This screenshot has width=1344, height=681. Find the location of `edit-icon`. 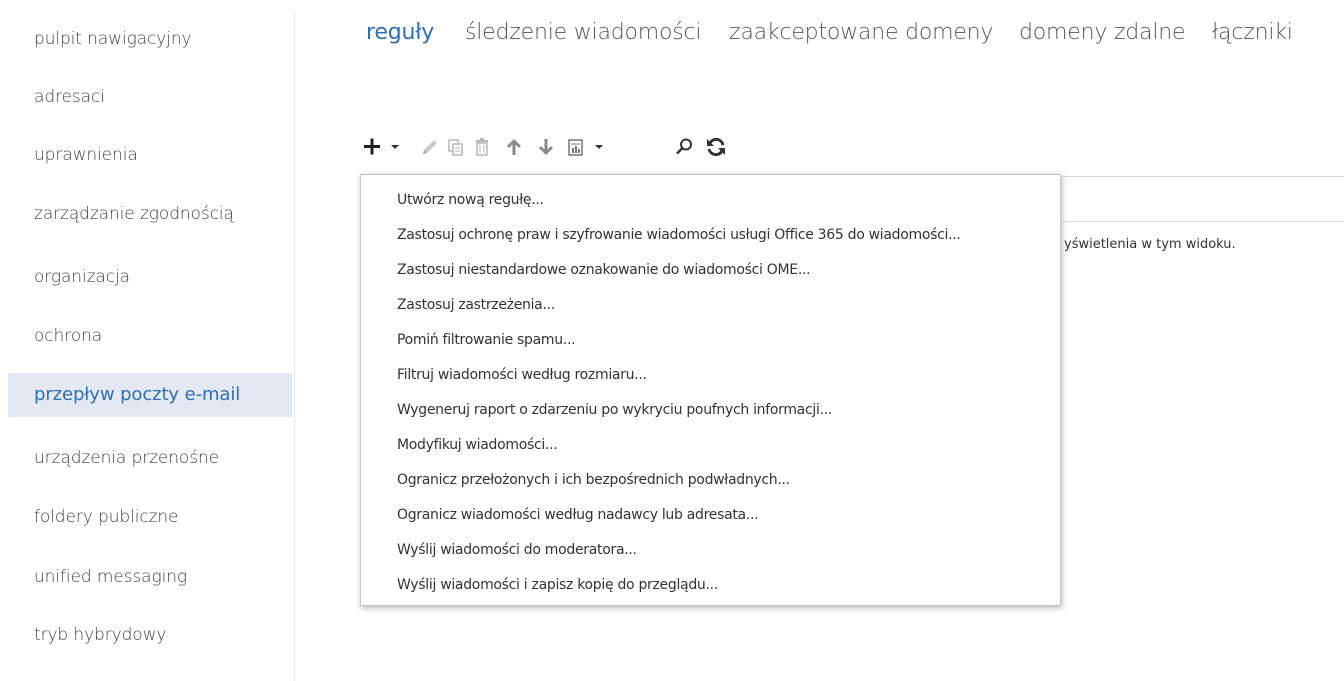

edit-icon is located at coordinates (430, 147).